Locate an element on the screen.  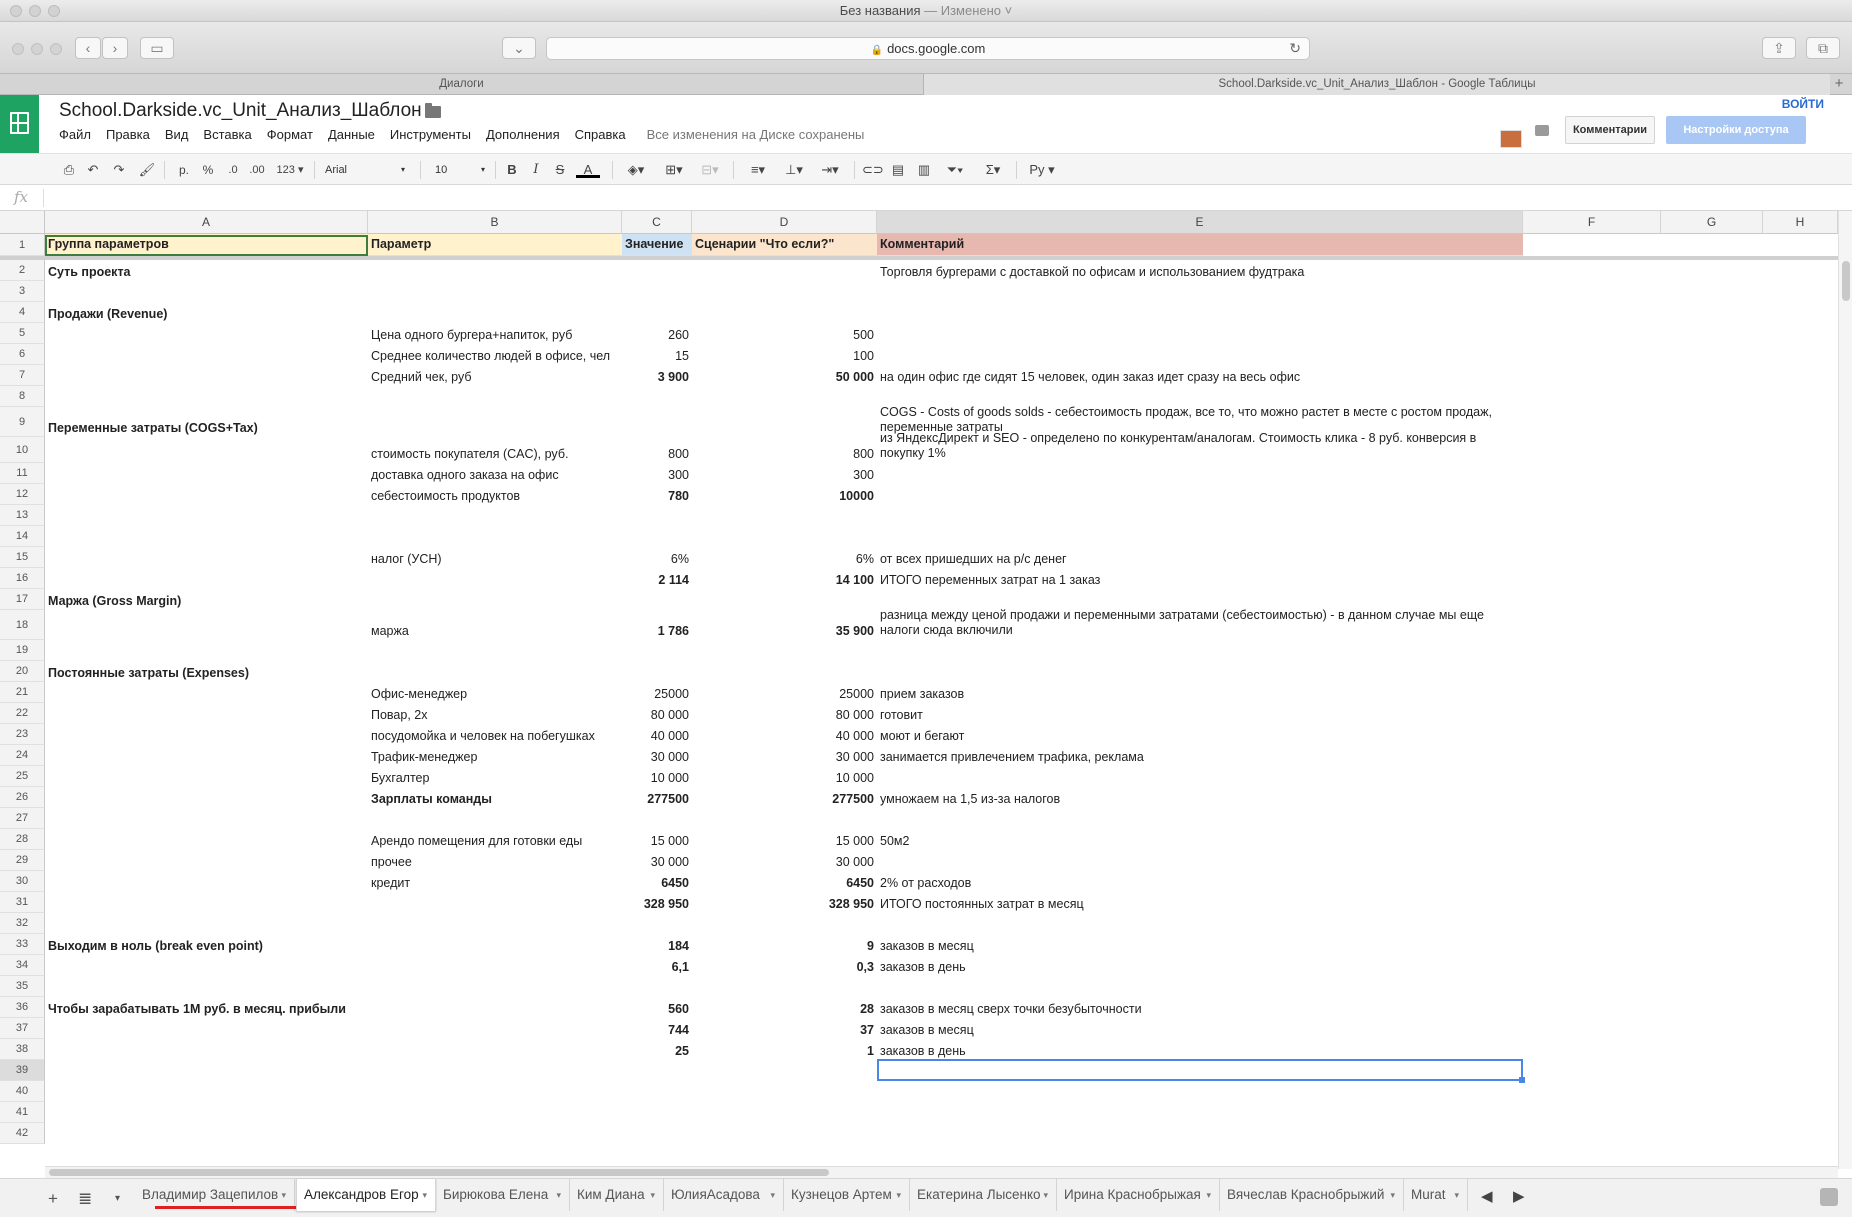
cell-c16: 2 114 is located at coordinates (657, 578).